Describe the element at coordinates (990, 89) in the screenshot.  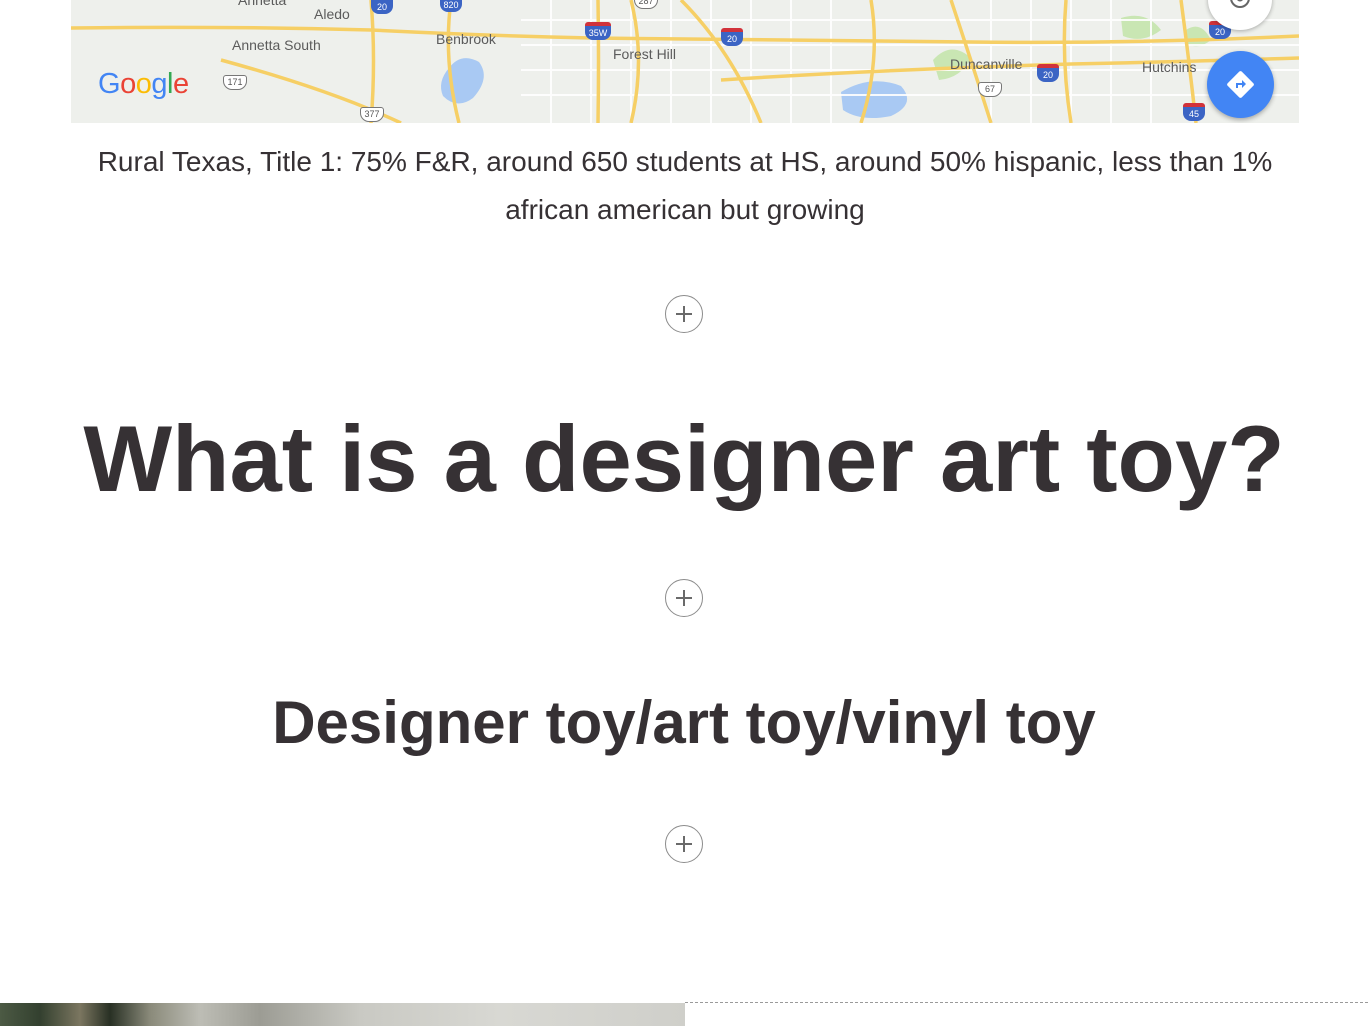
I see `us-67-shield: 67` at that location.